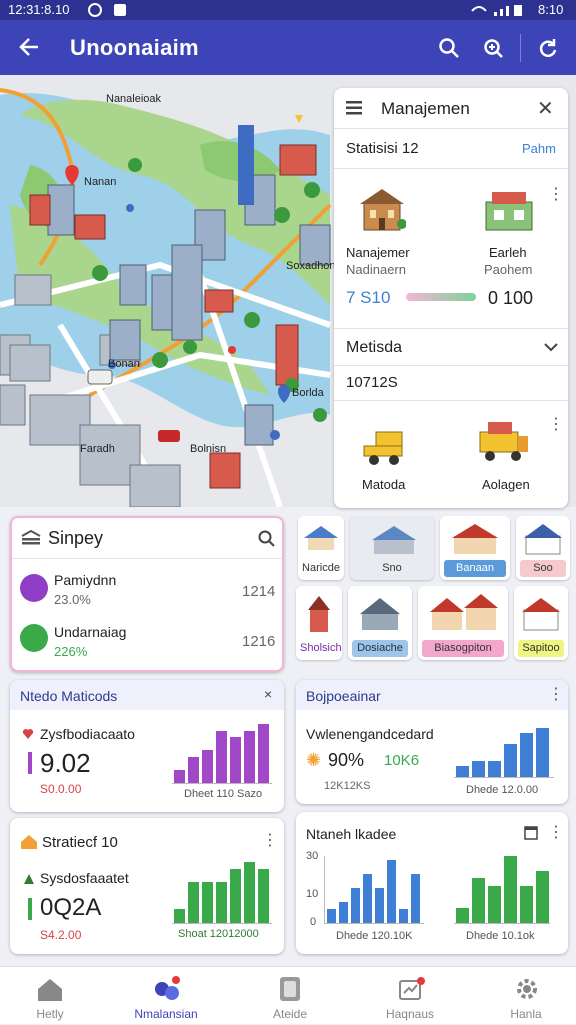  Describe the element at coordinates (69, 696) in the screenshot. I see `stat-card-header: Ntedo Maticods` at that location.